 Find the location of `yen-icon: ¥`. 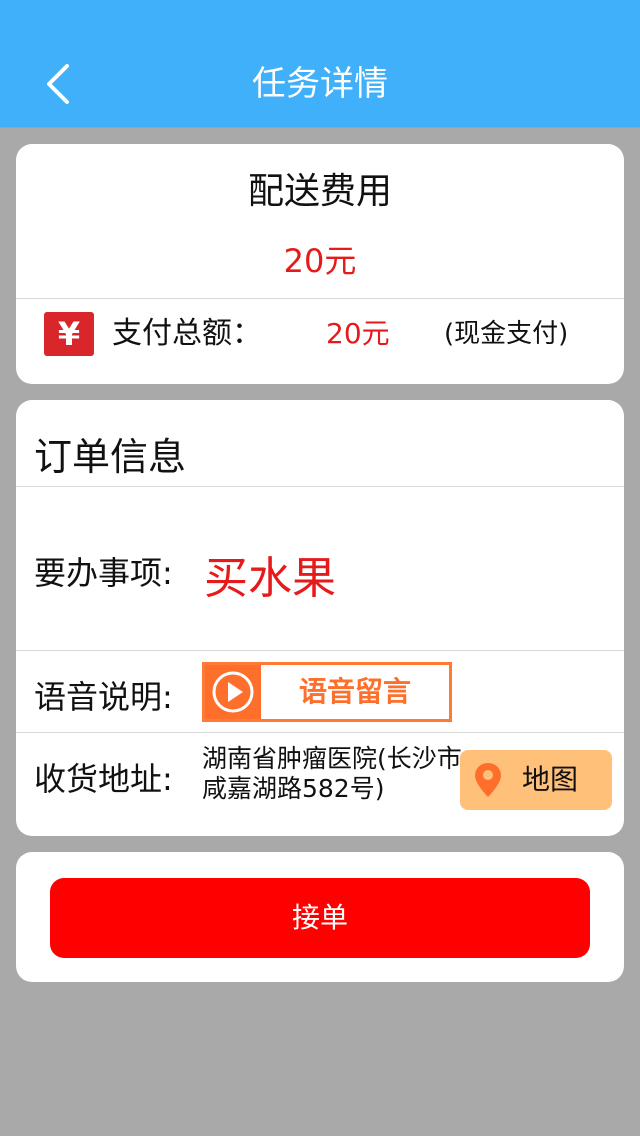

yen-icon: ¥ is located at coordinates (69, 334).